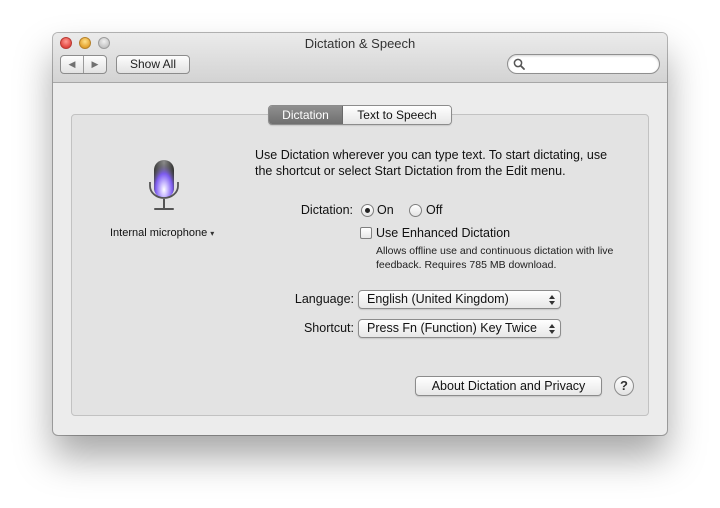 Image resolution: width=720 pixels, height=508 pixels. Describe the element at coordinates (159, 233) in the screenshot. I see `microphone-source-label: Internal microphone` at that location.